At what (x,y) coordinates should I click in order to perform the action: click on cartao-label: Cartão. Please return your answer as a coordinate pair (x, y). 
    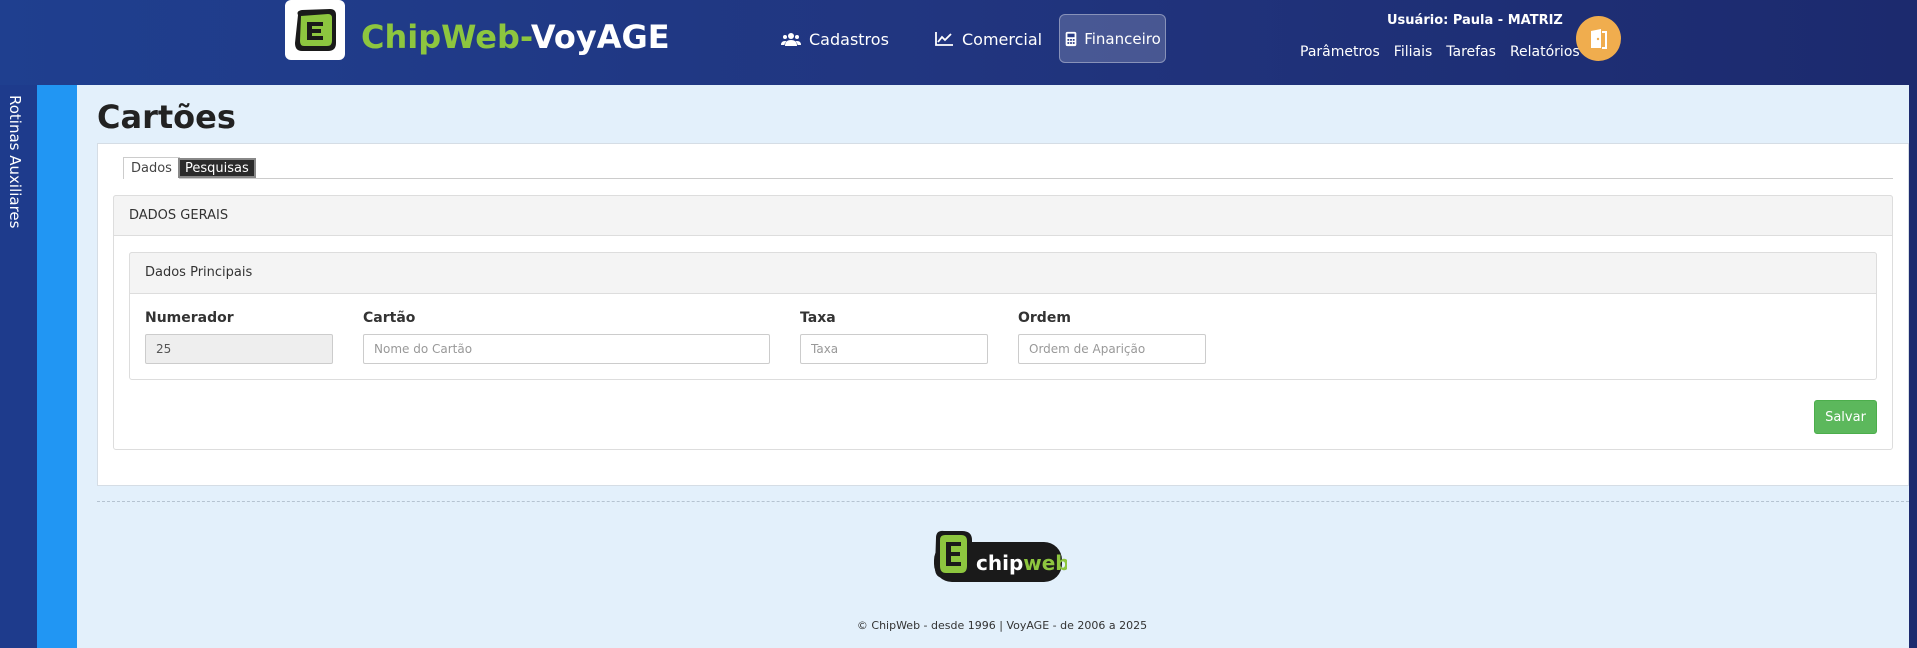
    Looking at the image, I should click on (389, 318).